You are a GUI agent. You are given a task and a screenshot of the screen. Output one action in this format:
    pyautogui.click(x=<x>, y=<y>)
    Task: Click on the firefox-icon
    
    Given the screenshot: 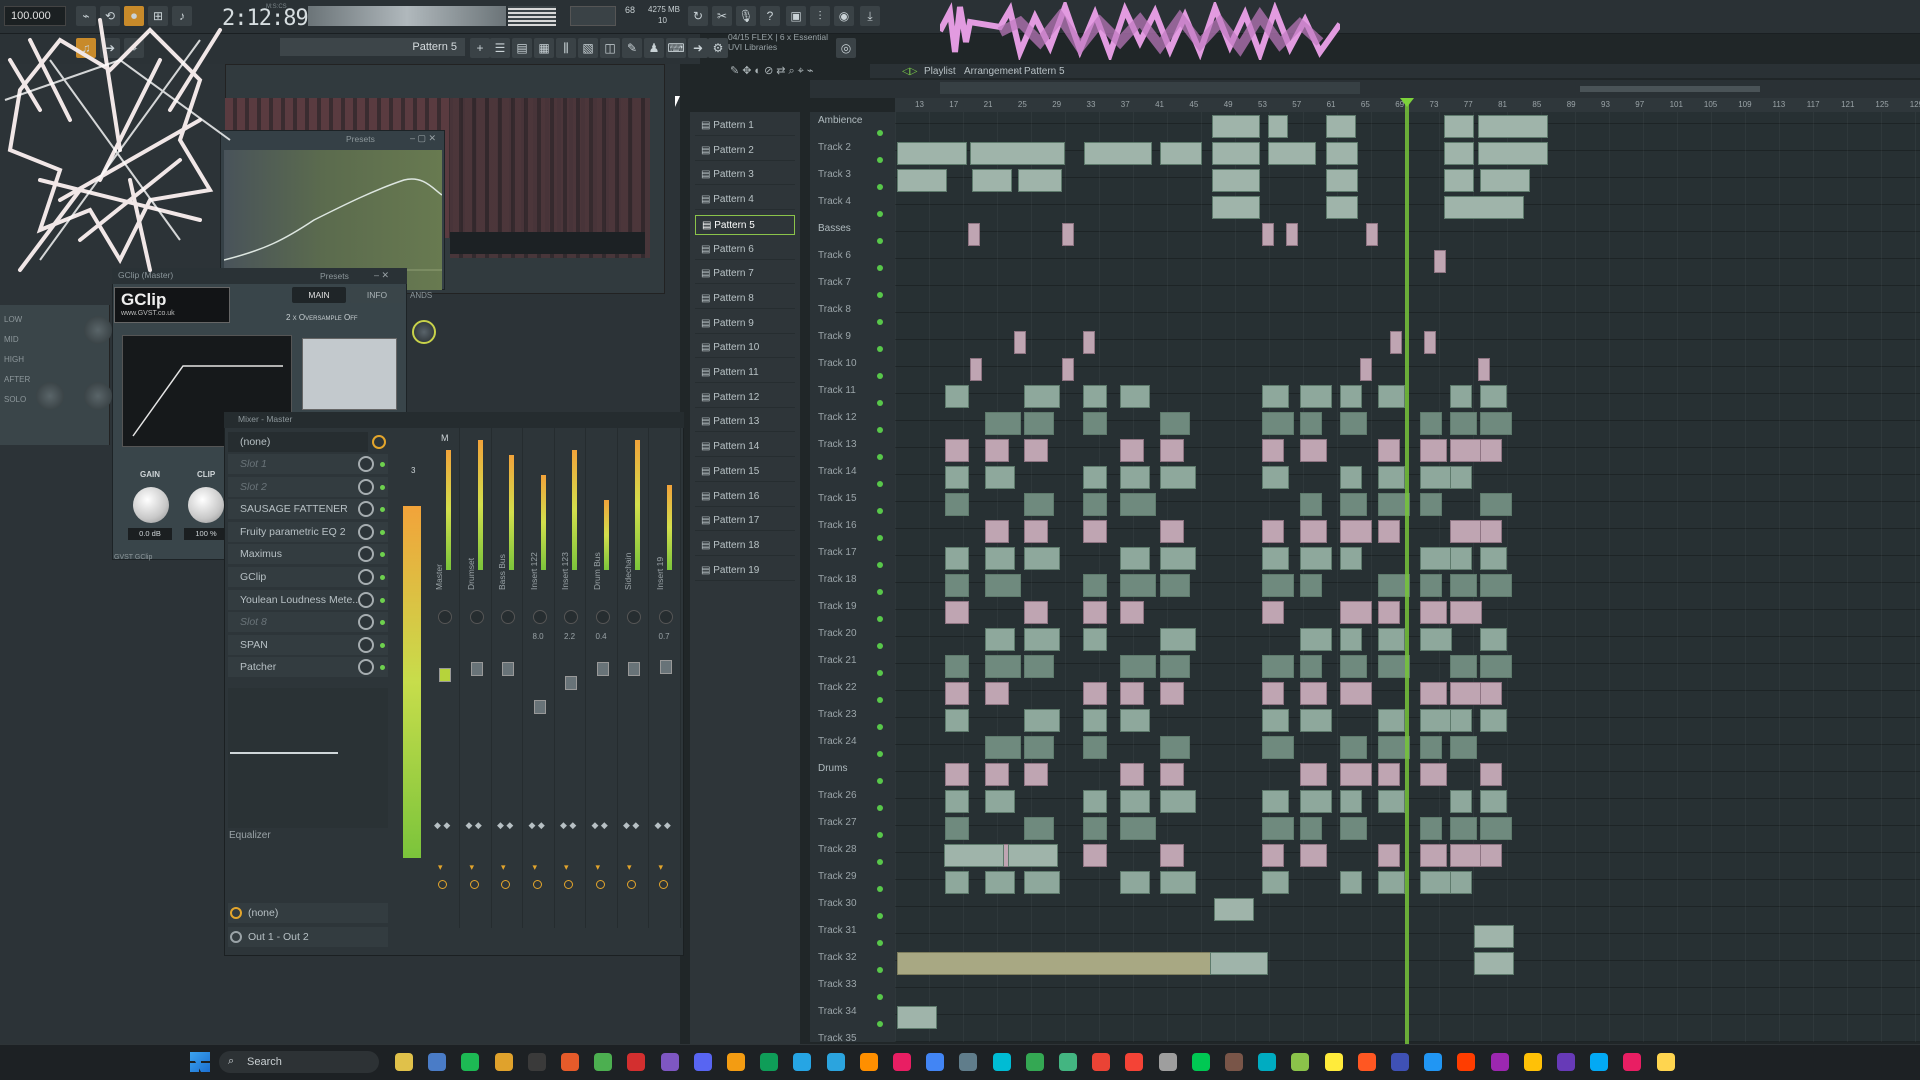 What is the action you would take?
    pyautogui.click(x=570, y=1062)
    